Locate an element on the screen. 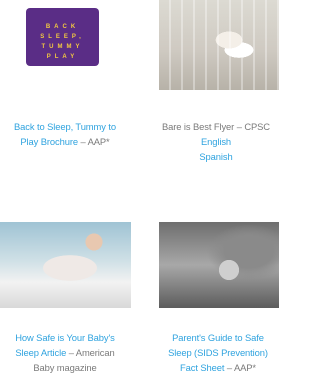  brochure-thumbnail: BACK SLEEP, TUMMY PLAY is located at coordinates (65, 45).